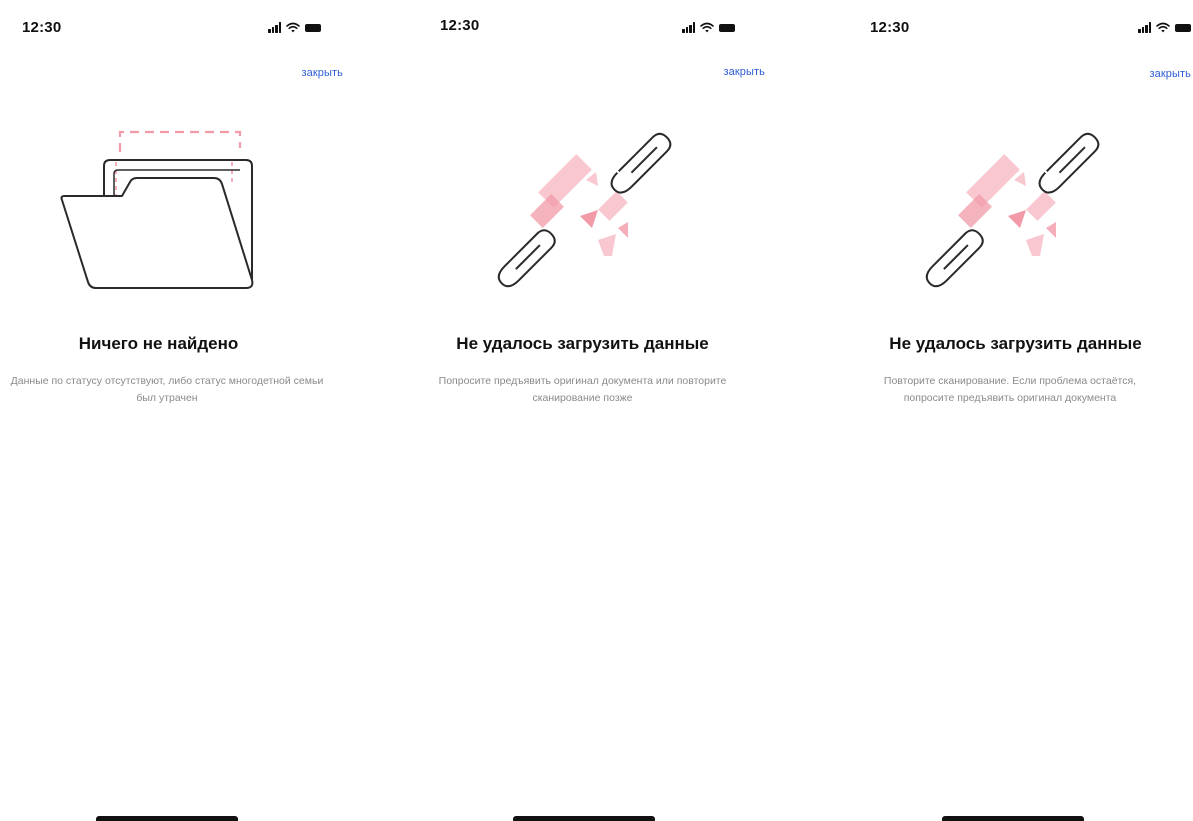  What do you see at coordinates (158, 343) in the screenshot?
I see `page-title: Ничего не найдено` at bounding box center [158, 343].